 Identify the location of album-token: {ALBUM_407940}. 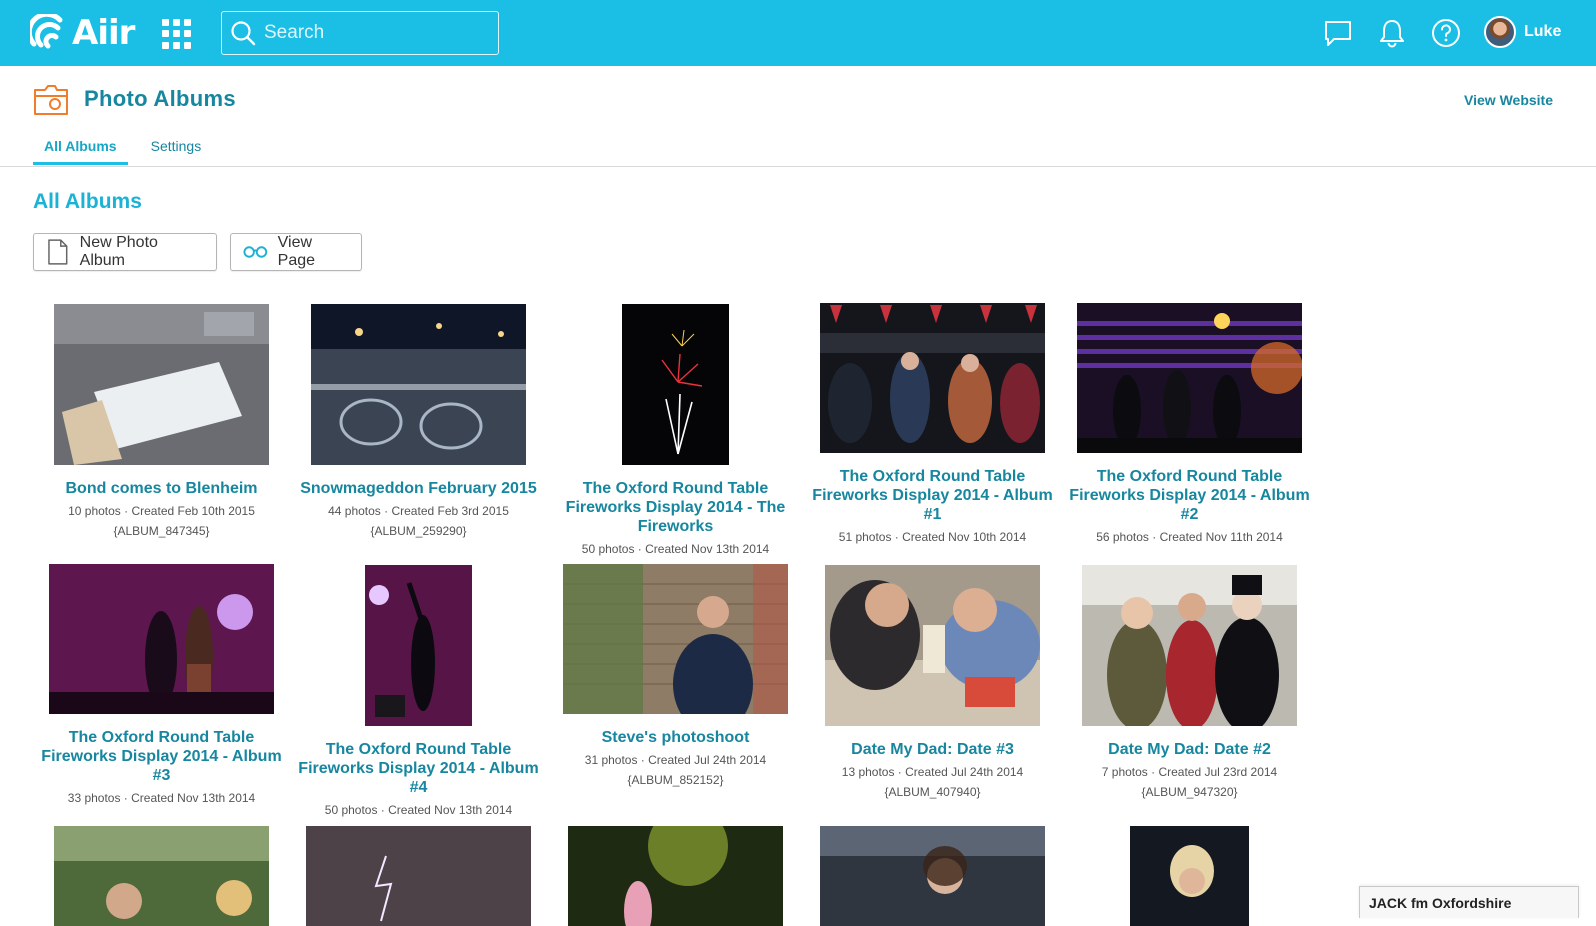
(932, 792).